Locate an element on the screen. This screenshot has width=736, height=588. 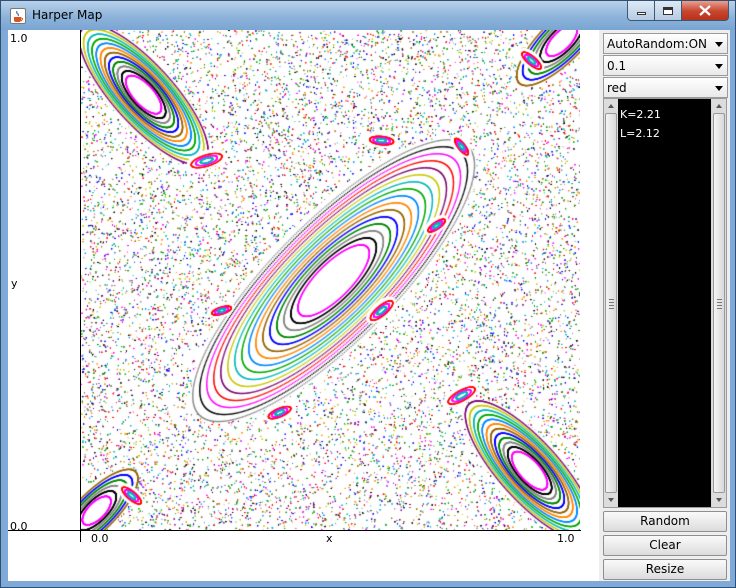
close-button is located at coordinates (705, 11).